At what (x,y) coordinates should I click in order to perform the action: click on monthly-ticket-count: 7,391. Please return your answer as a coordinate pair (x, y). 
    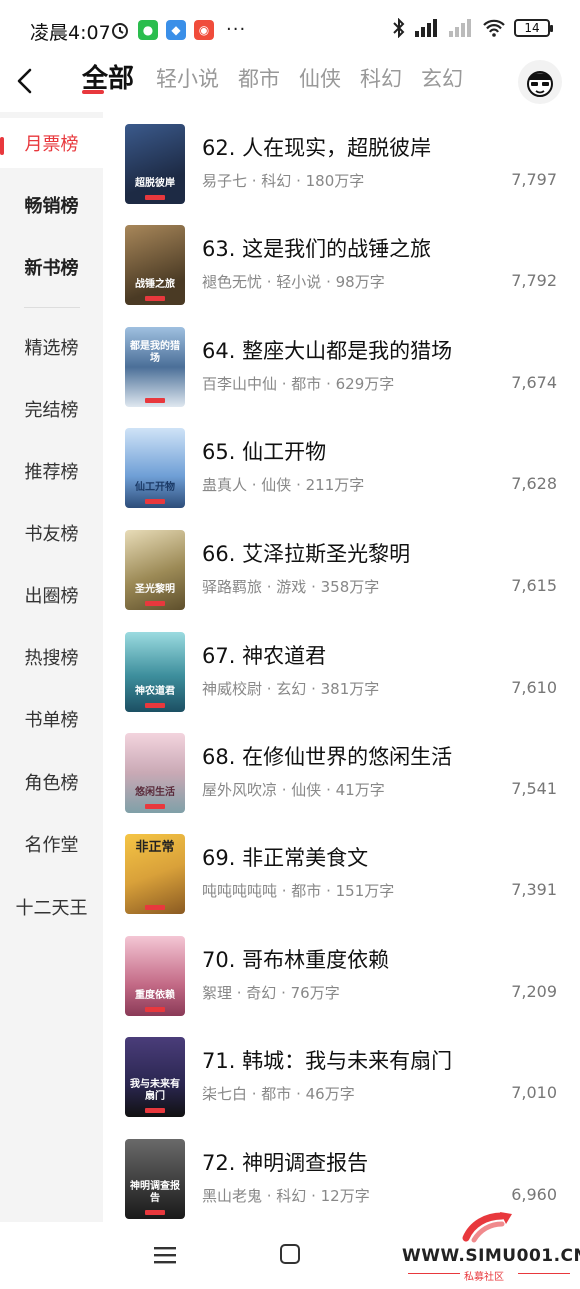
    Looking at the image, I should click on (534, 889).